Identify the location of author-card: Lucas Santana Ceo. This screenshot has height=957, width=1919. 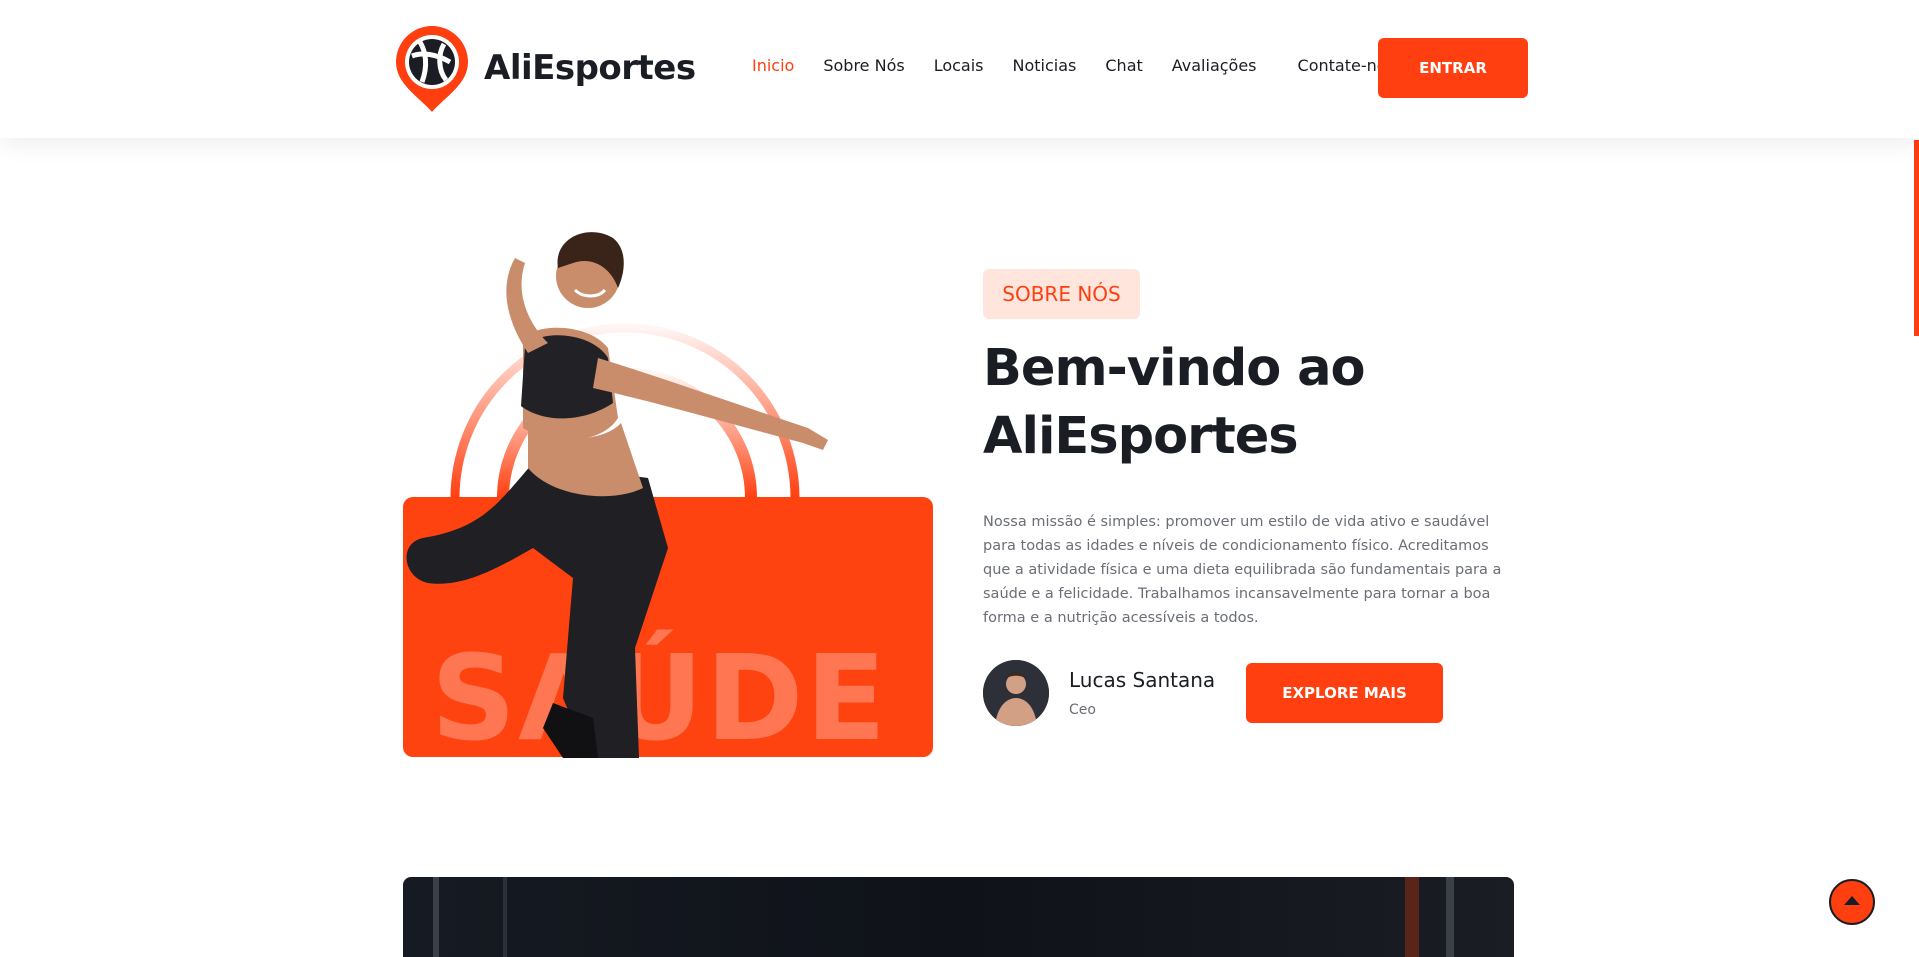
(1099, 693).